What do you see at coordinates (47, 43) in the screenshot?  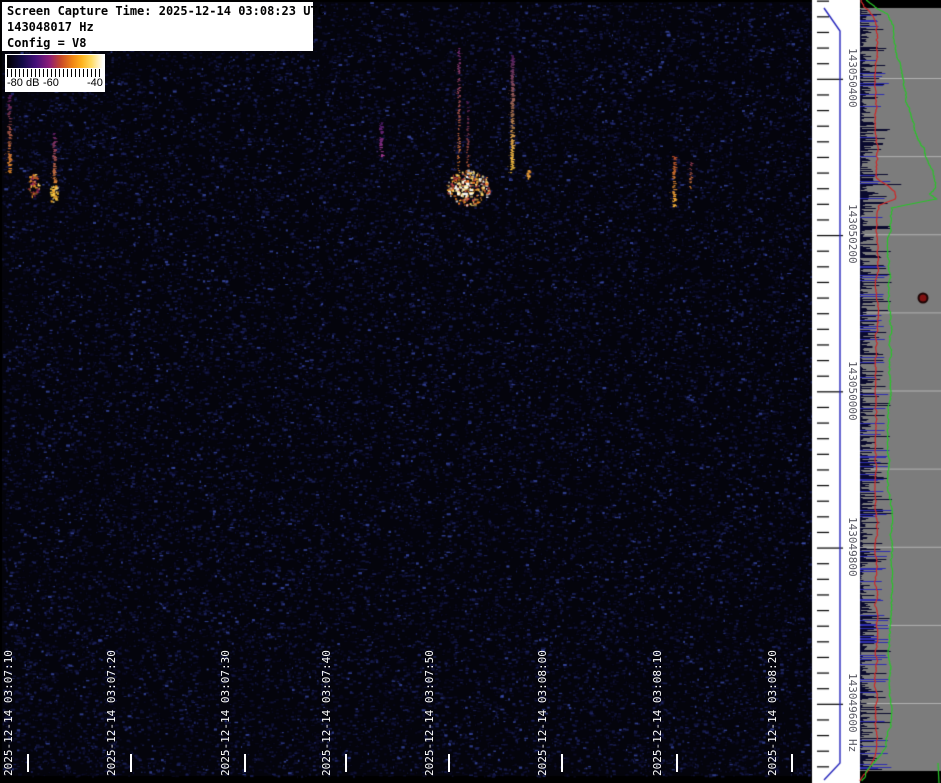 I see `config-text: Config = V8` at bounding box center [47, 43].